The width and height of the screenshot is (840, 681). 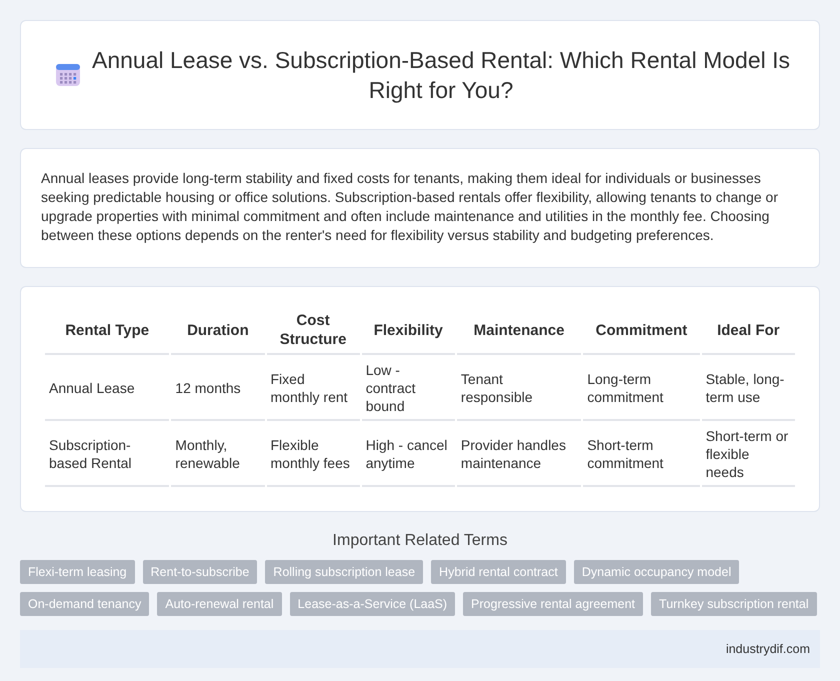 What do you see at coordinates (313, 455) in the screenshot?
I see `table-cell: Flexible monthly fees` at bounding box center [313, 455].